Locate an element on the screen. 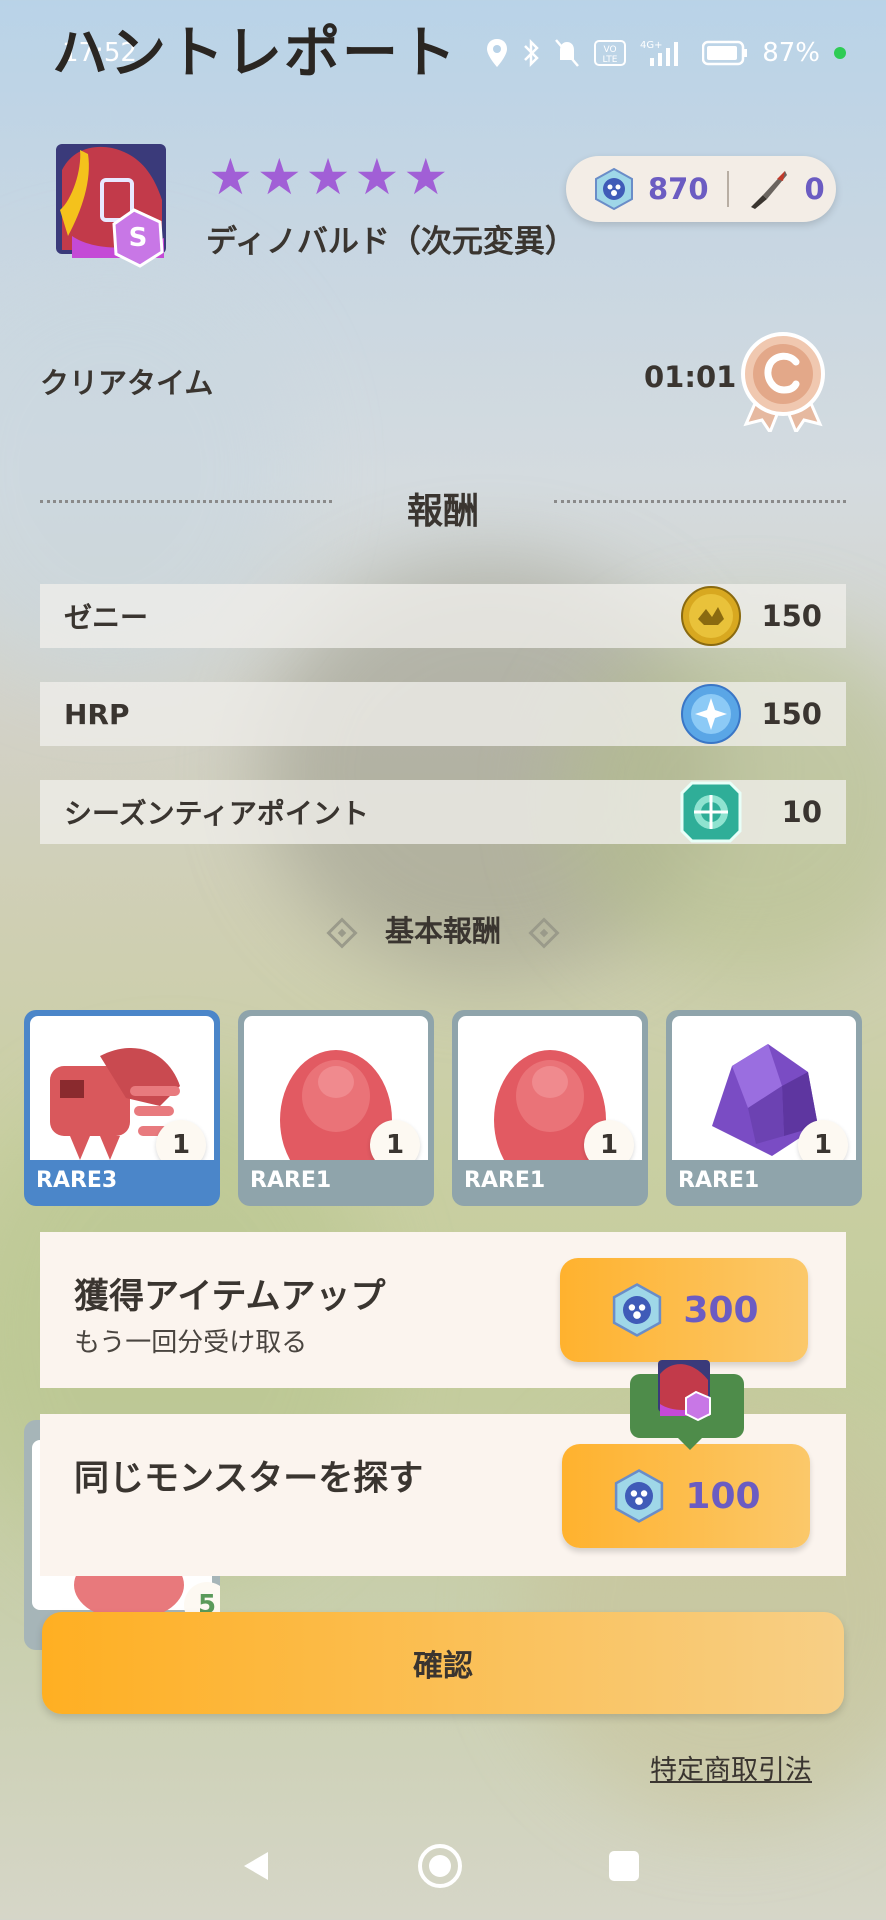 Image resolution: width=886 pixels, height=1920 pixels. system-nav-bar is located at coordinates (443, 1868).